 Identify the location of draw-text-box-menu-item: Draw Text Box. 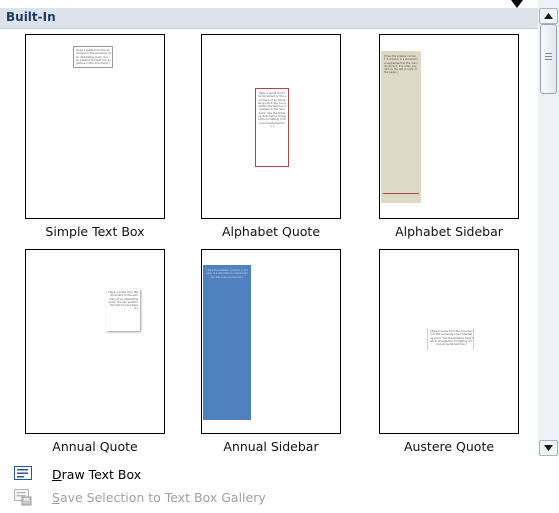
(200, 475).